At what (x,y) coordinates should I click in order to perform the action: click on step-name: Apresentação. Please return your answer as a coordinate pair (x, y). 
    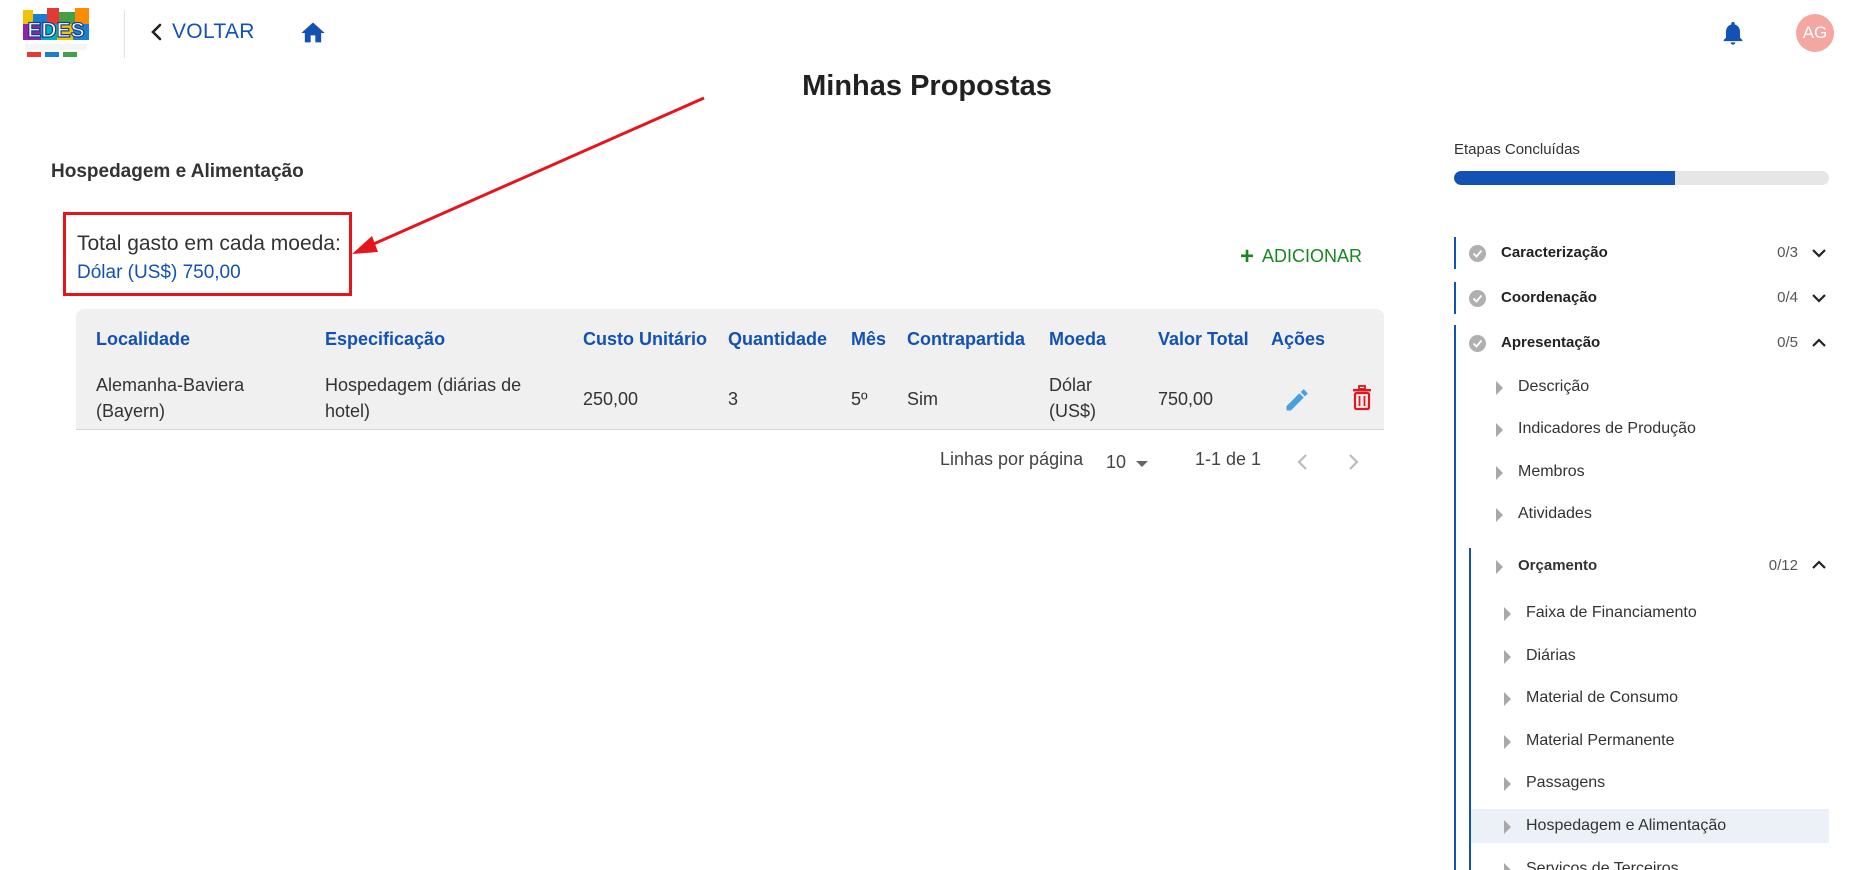
    Looking at the image, I should click on (1551, 342).